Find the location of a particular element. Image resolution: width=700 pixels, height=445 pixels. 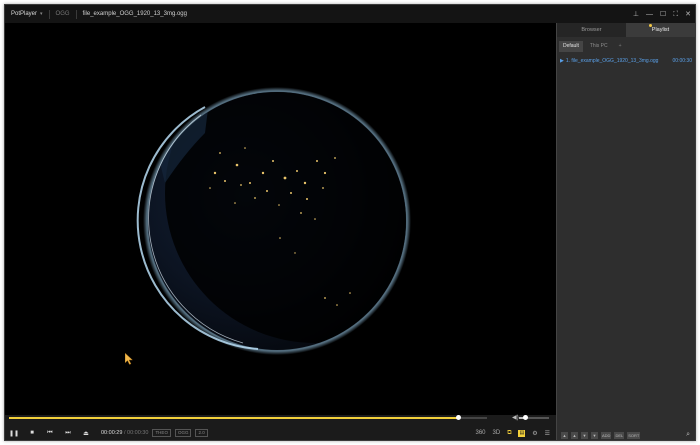

time-display: 00:00:29 / 00:00:30 is located at coordinates (124, 433).